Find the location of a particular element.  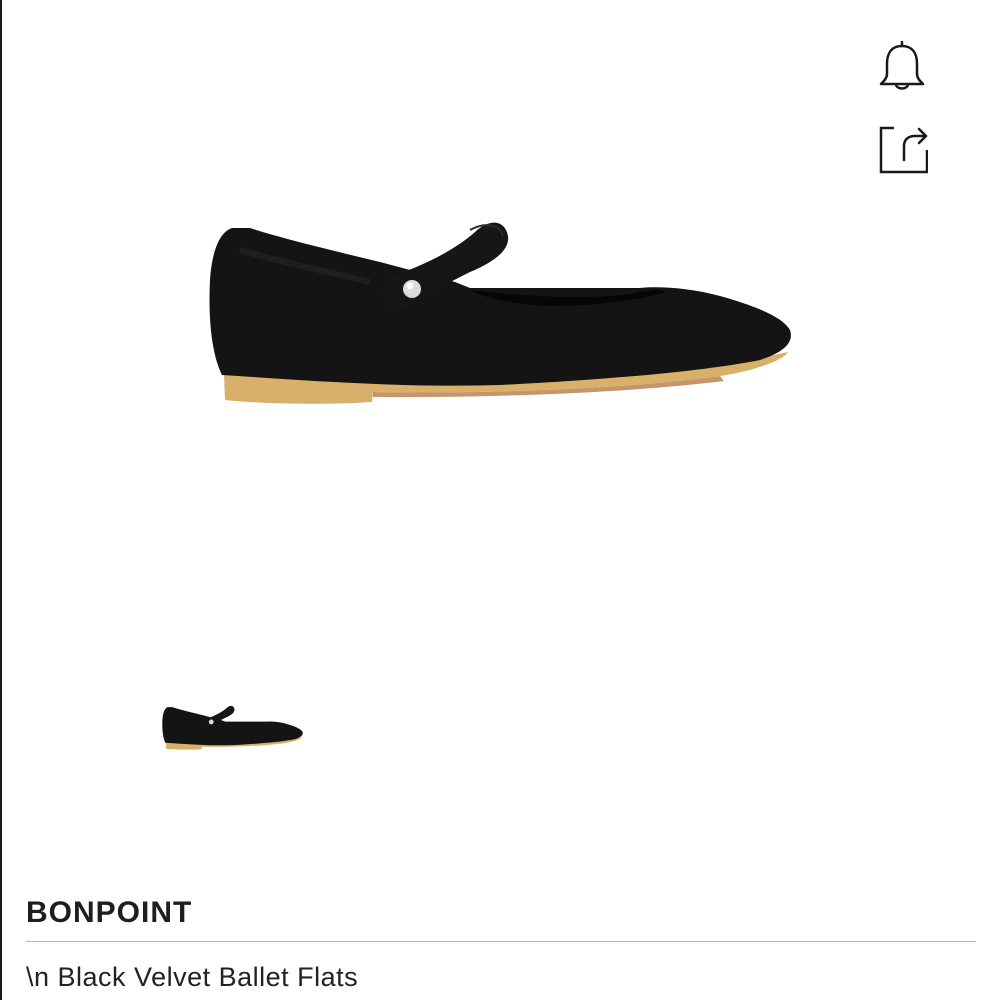

bell-icon is located at coordinates (902, 65).